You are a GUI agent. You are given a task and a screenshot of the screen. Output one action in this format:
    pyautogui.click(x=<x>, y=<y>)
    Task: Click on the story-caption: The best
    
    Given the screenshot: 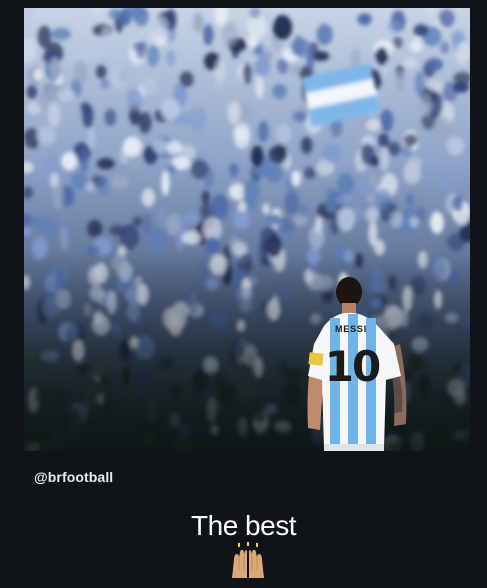 What is the action you would take?
    pyautogui.click(x=243, y=525)
    